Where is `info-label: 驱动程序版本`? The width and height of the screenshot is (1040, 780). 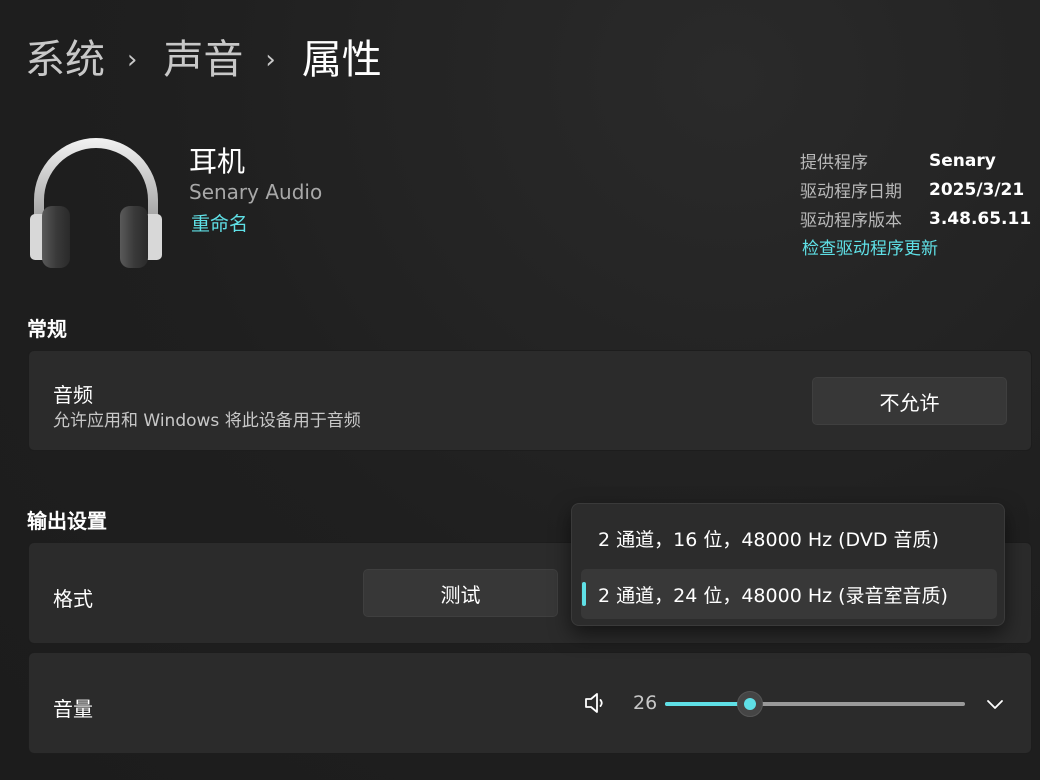 info-label: 驱动程序版本 is located at coordinates (851, 221).